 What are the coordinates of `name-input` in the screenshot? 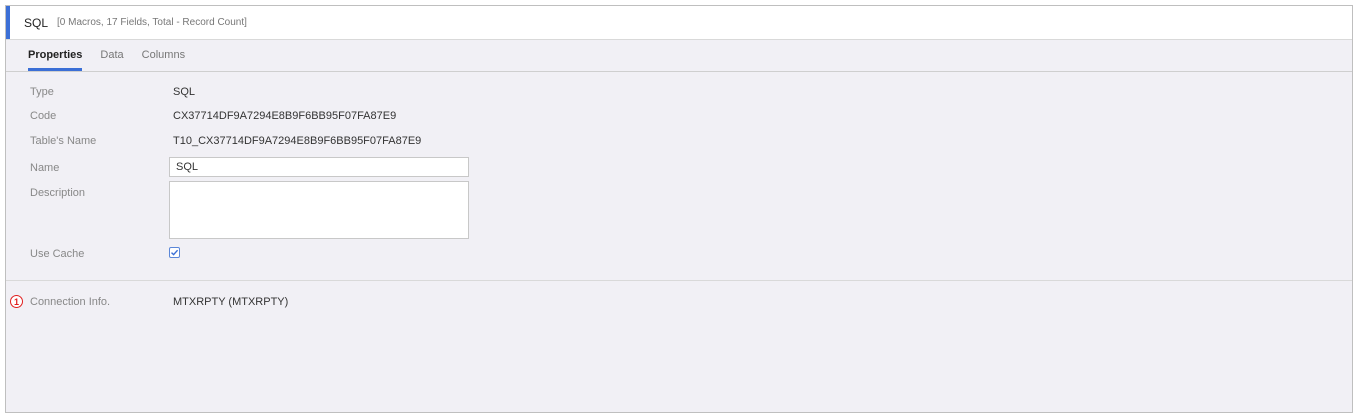 It's located at (319, 167).